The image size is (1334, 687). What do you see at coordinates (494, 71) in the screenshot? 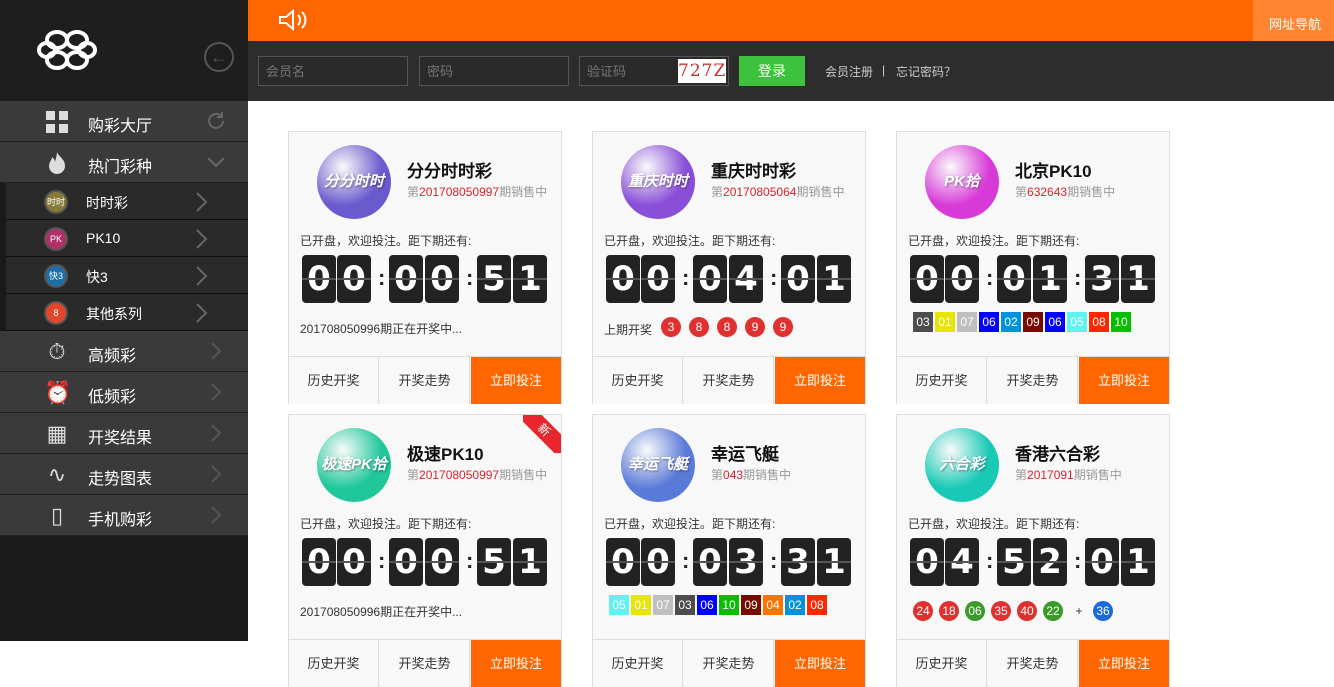
I see `password-input` at bounding box center [494, 71].